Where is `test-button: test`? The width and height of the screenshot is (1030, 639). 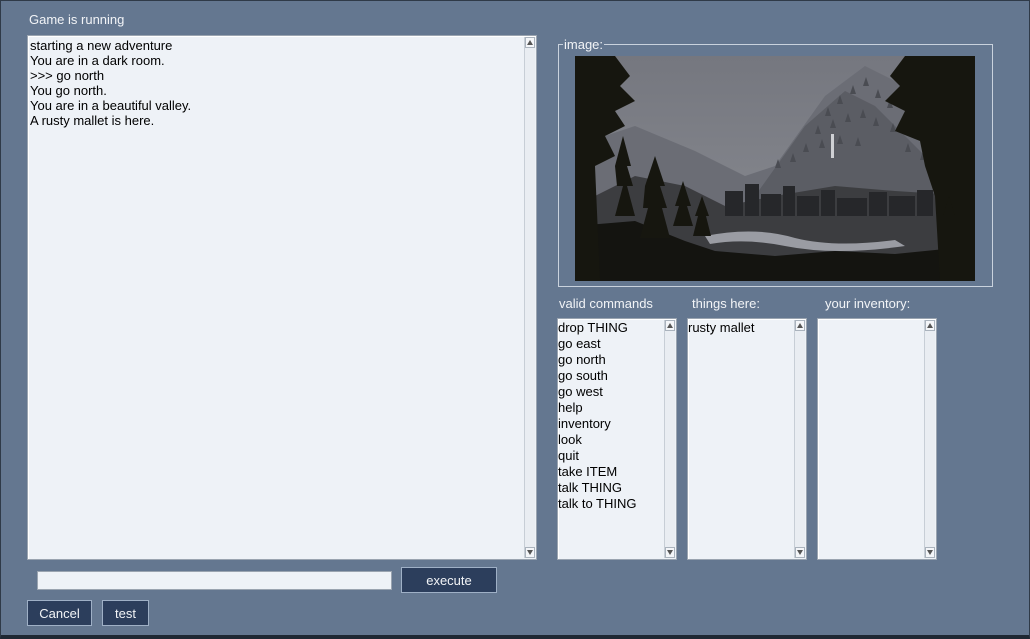
test-button: test is located at coordinates (125, 613).